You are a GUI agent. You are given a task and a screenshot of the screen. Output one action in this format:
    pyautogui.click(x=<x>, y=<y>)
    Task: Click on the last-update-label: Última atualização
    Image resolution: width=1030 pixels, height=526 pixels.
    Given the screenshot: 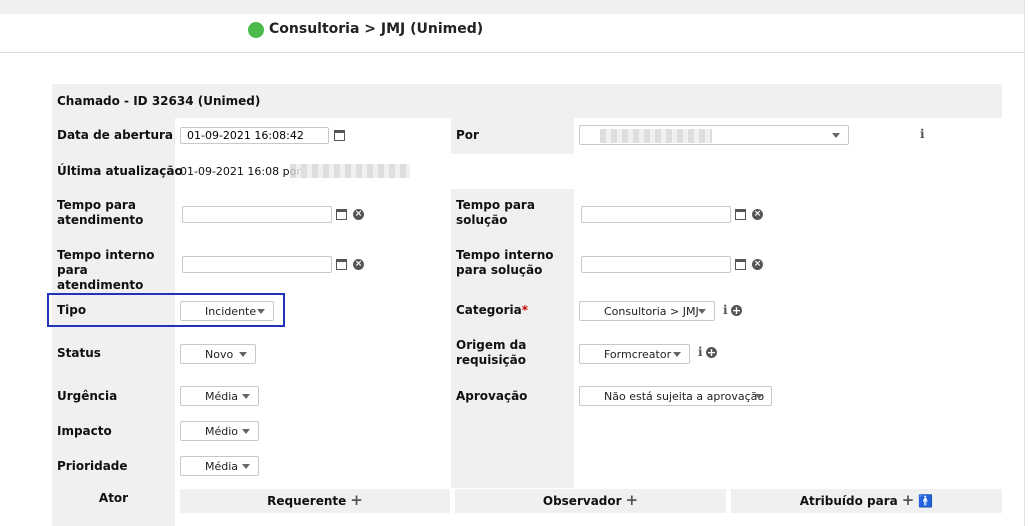 What is the action you would take?
    pyautogui.click(x=120, y=171)
    